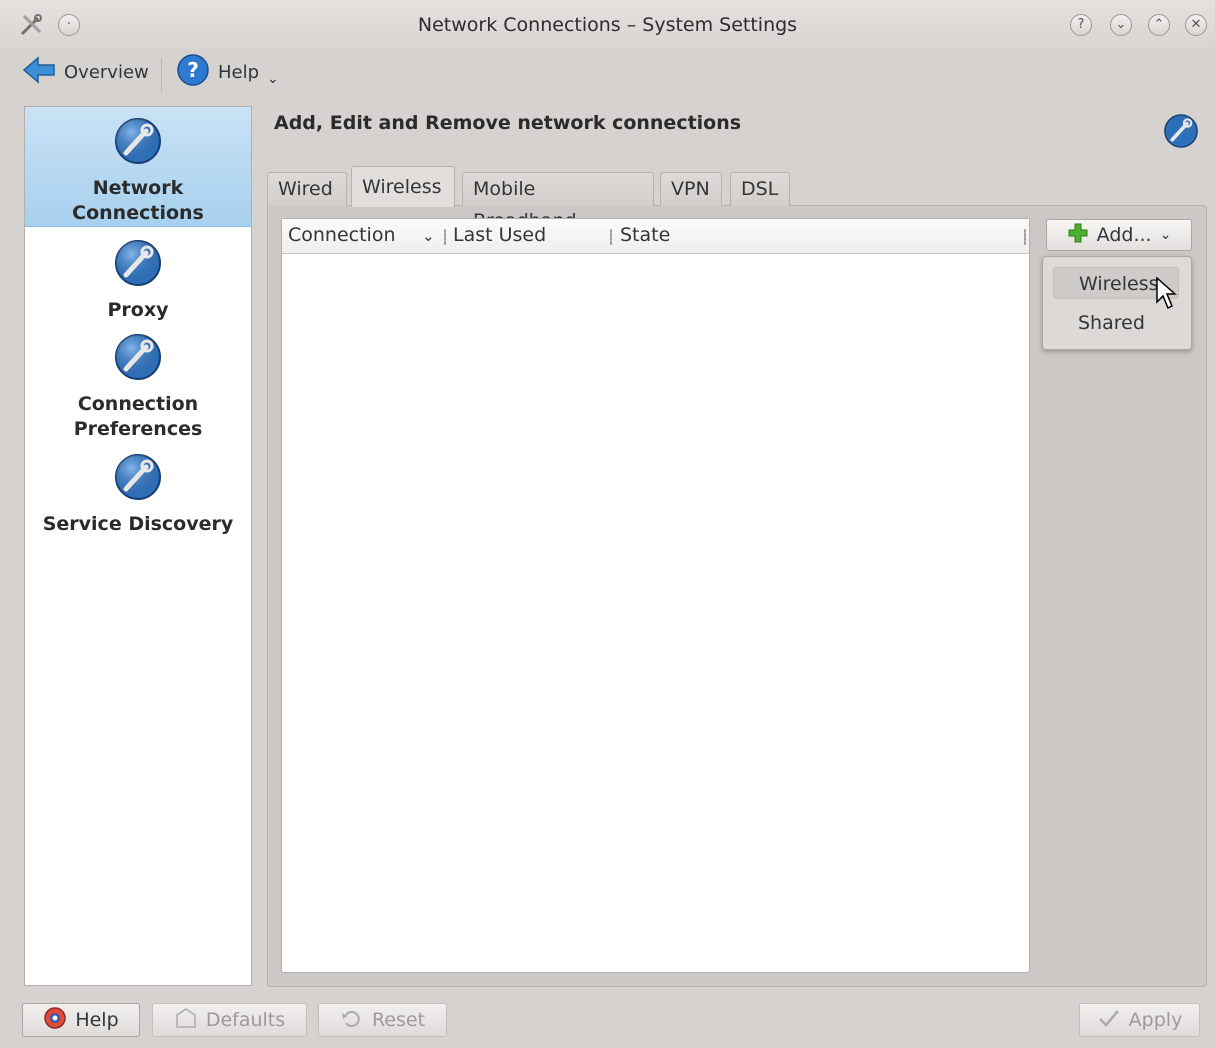 The image size is (1215, 1048). I want to click on help-lifebuoy-icon, so click(55, 1020).